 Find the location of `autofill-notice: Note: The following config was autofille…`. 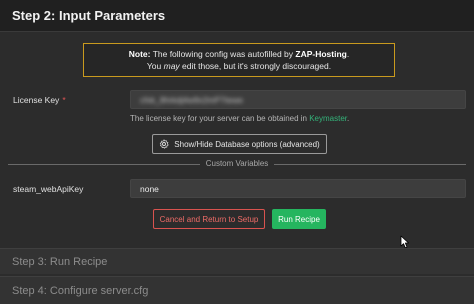

autofill-notice: Note: The following config was autofille… is located at coordinates (239, 60).